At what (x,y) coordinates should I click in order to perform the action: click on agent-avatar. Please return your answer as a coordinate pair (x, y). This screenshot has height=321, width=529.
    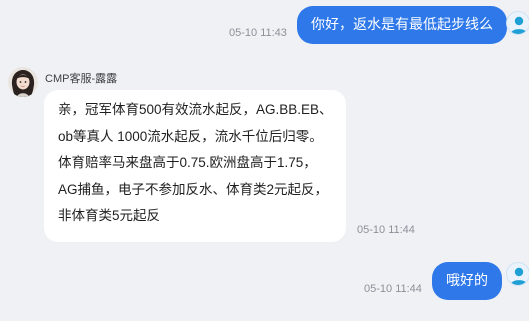
    Looking at the image, I should click on (23, 82).